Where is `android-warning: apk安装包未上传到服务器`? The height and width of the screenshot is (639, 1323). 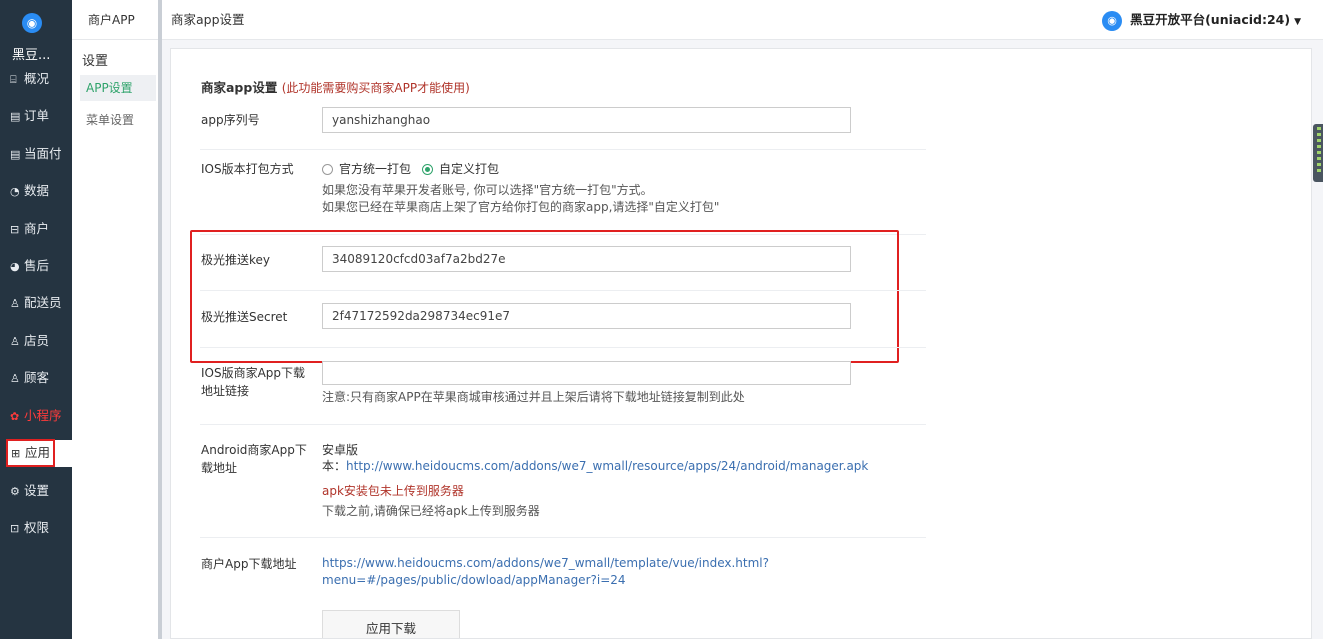 android-warning: apk安装包未上传到服务器 is located at coordinates (393, 491).